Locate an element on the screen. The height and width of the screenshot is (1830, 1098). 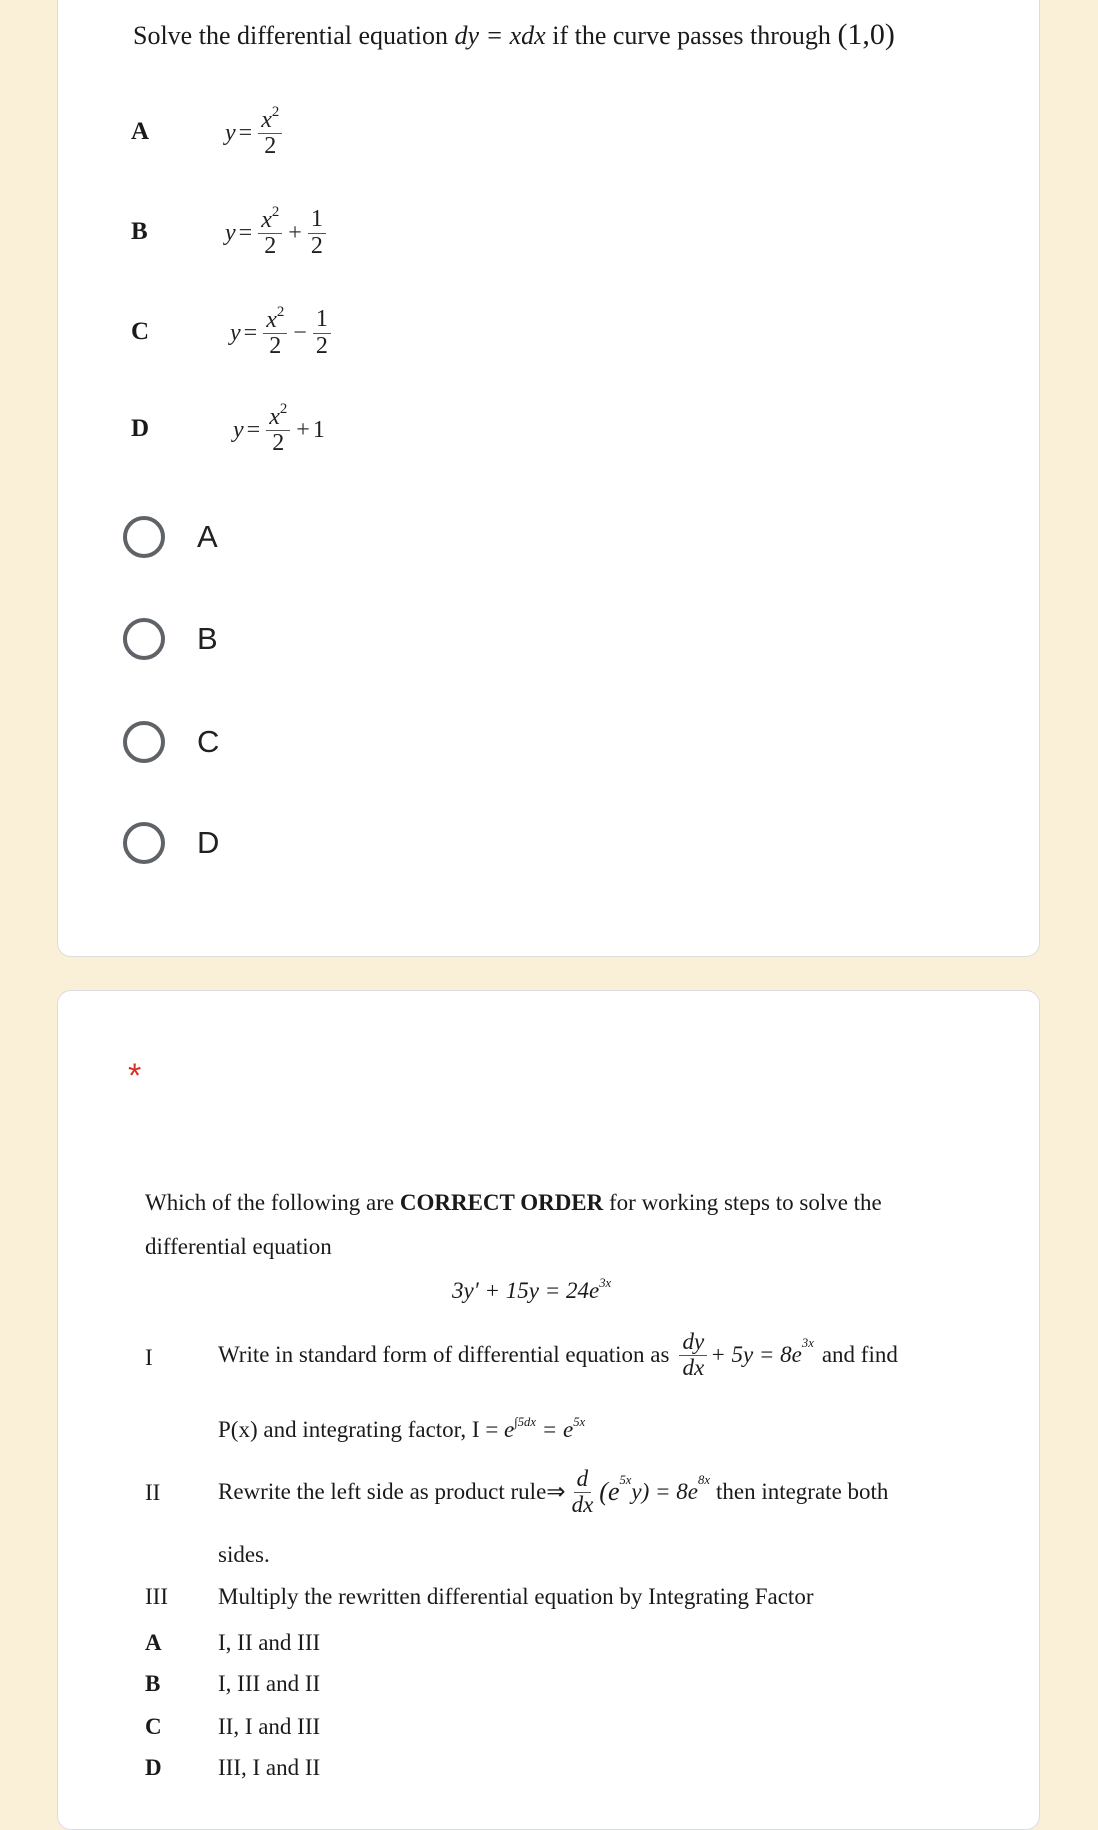
radio-label: A is located at coordinates (207, 536).